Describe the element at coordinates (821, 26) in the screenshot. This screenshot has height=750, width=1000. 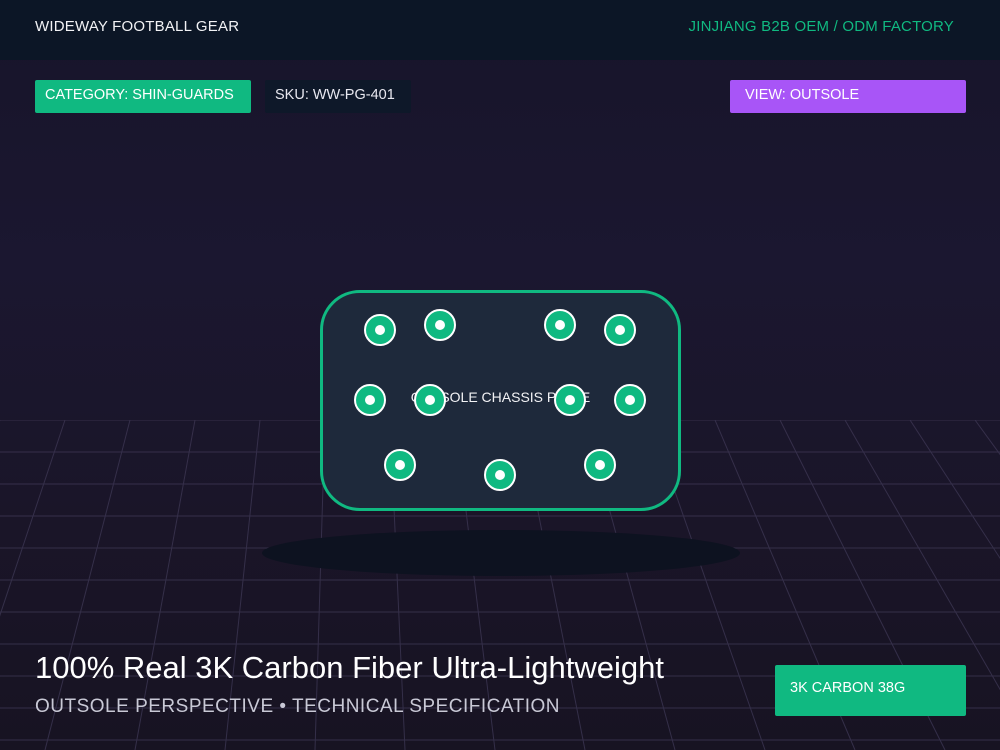
I see `factory-tagline: JINJIANG B2B OEM / ODM FACTORY` at that location.